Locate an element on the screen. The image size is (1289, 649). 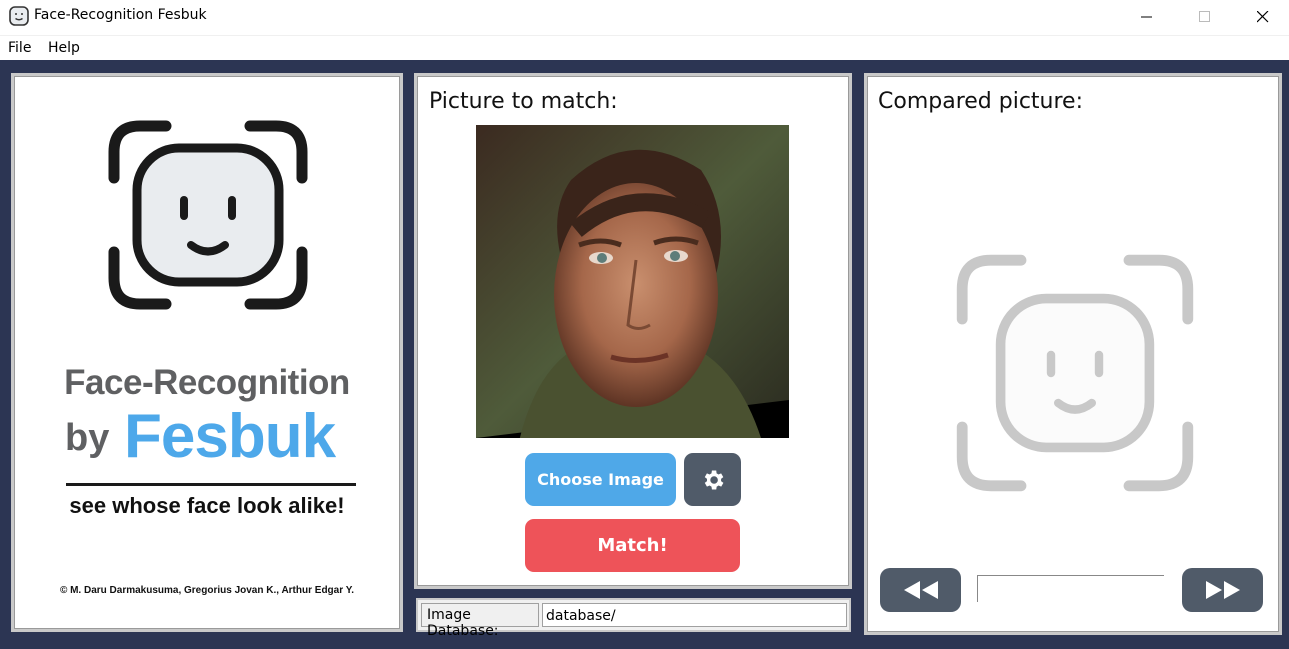
database-bar: Image Database: is located at coordinates (633, 618).